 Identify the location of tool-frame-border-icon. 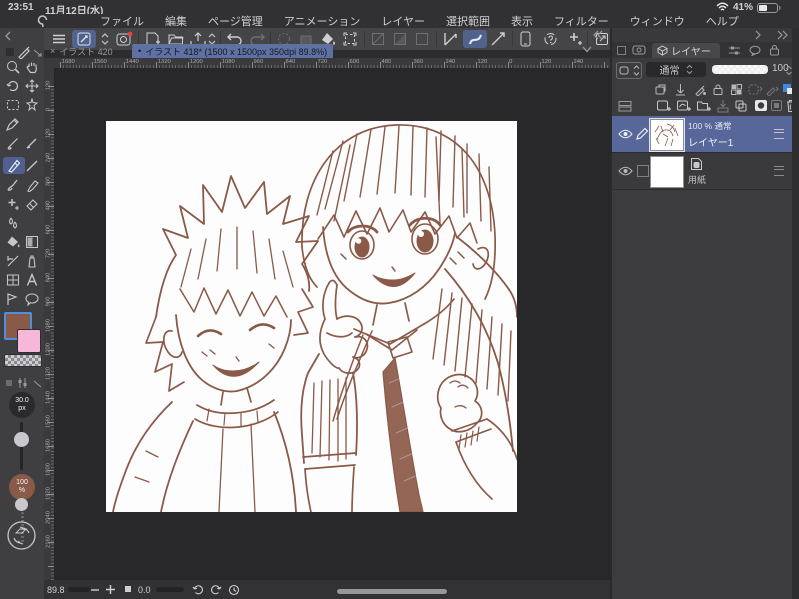
(13, 280).